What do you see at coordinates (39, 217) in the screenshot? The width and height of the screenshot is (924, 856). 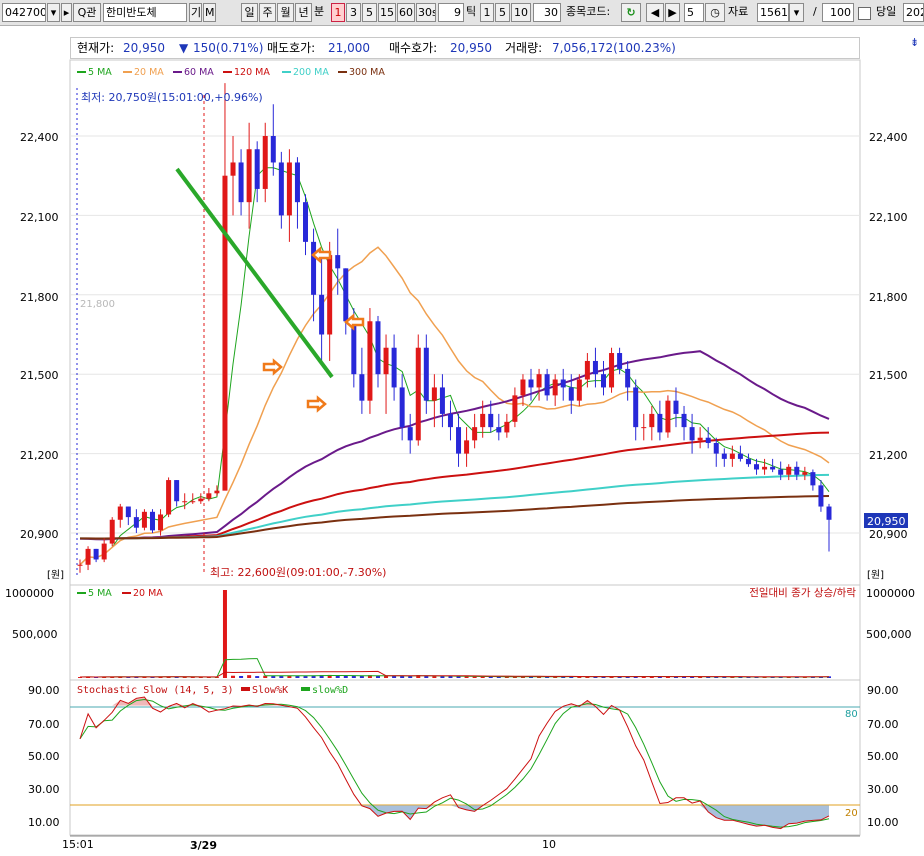 I see `price-tick-left: 22,100` at bounding box center [39, 217].